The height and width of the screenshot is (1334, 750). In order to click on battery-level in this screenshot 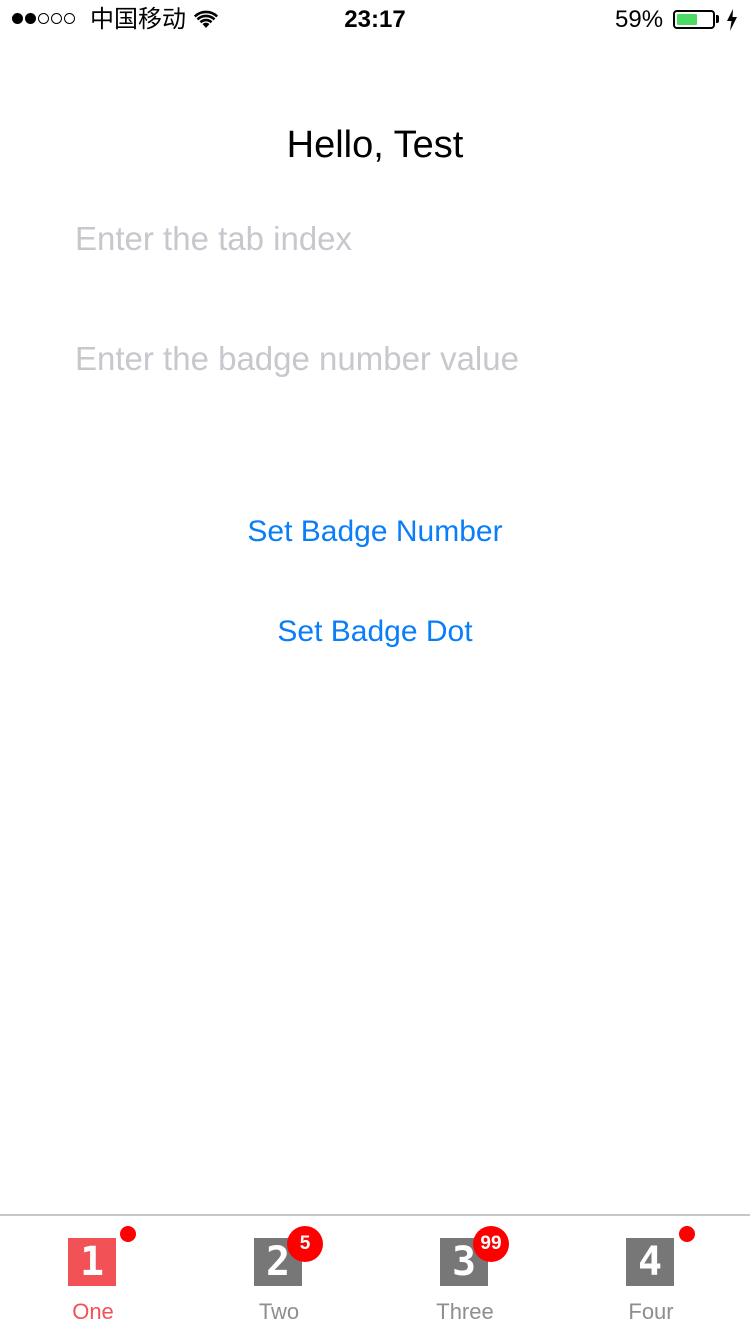, I will do `click(687, 19)`.